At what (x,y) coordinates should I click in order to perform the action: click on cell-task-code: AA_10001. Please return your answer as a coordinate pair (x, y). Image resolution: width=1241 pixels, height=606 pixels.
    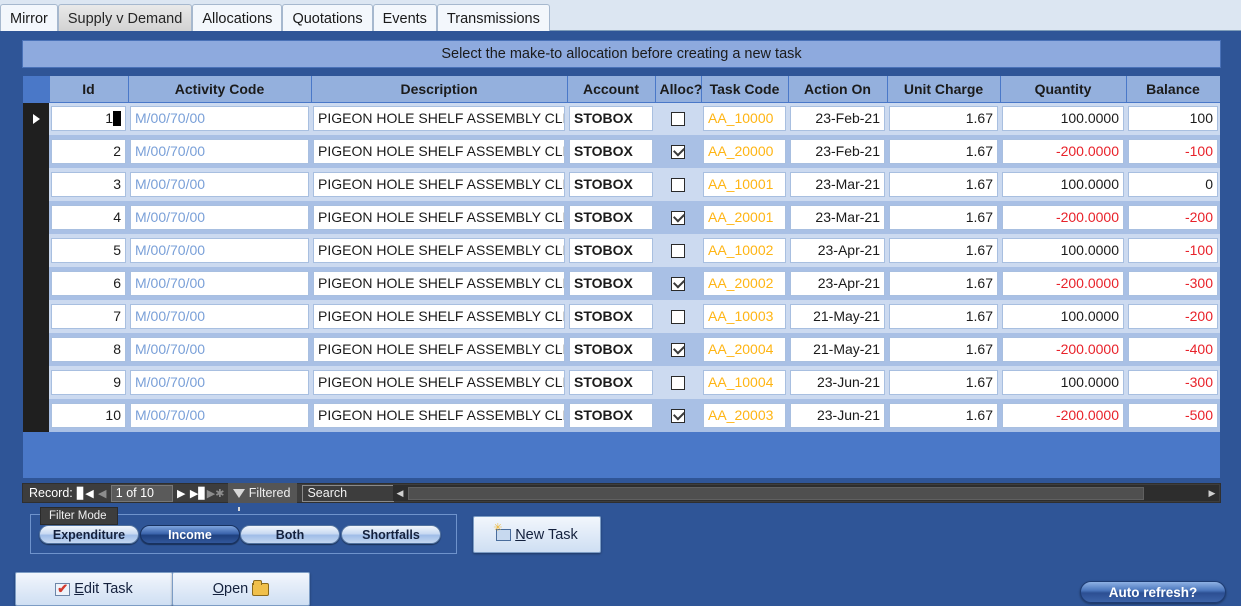
    Looking at the image, I should click on (744, 184).